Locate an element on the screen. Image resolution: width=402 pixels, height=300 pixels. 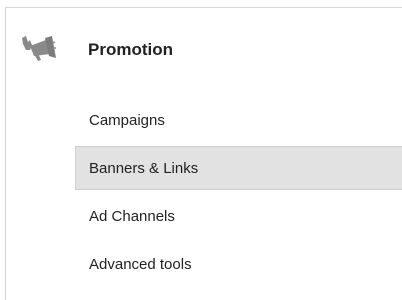
nav-item-campaigns: Campaigns is located at coordinates (238, 120).